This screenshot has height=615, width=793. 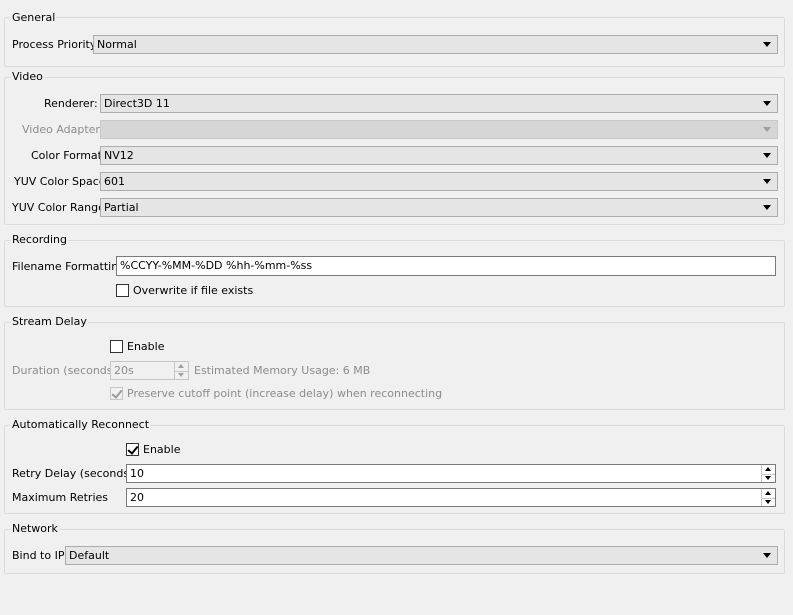 What do you see at coordinates (435, 44) in the screenshot?
I see `process-priority-select: Normal` at bounding box center [435, 44].